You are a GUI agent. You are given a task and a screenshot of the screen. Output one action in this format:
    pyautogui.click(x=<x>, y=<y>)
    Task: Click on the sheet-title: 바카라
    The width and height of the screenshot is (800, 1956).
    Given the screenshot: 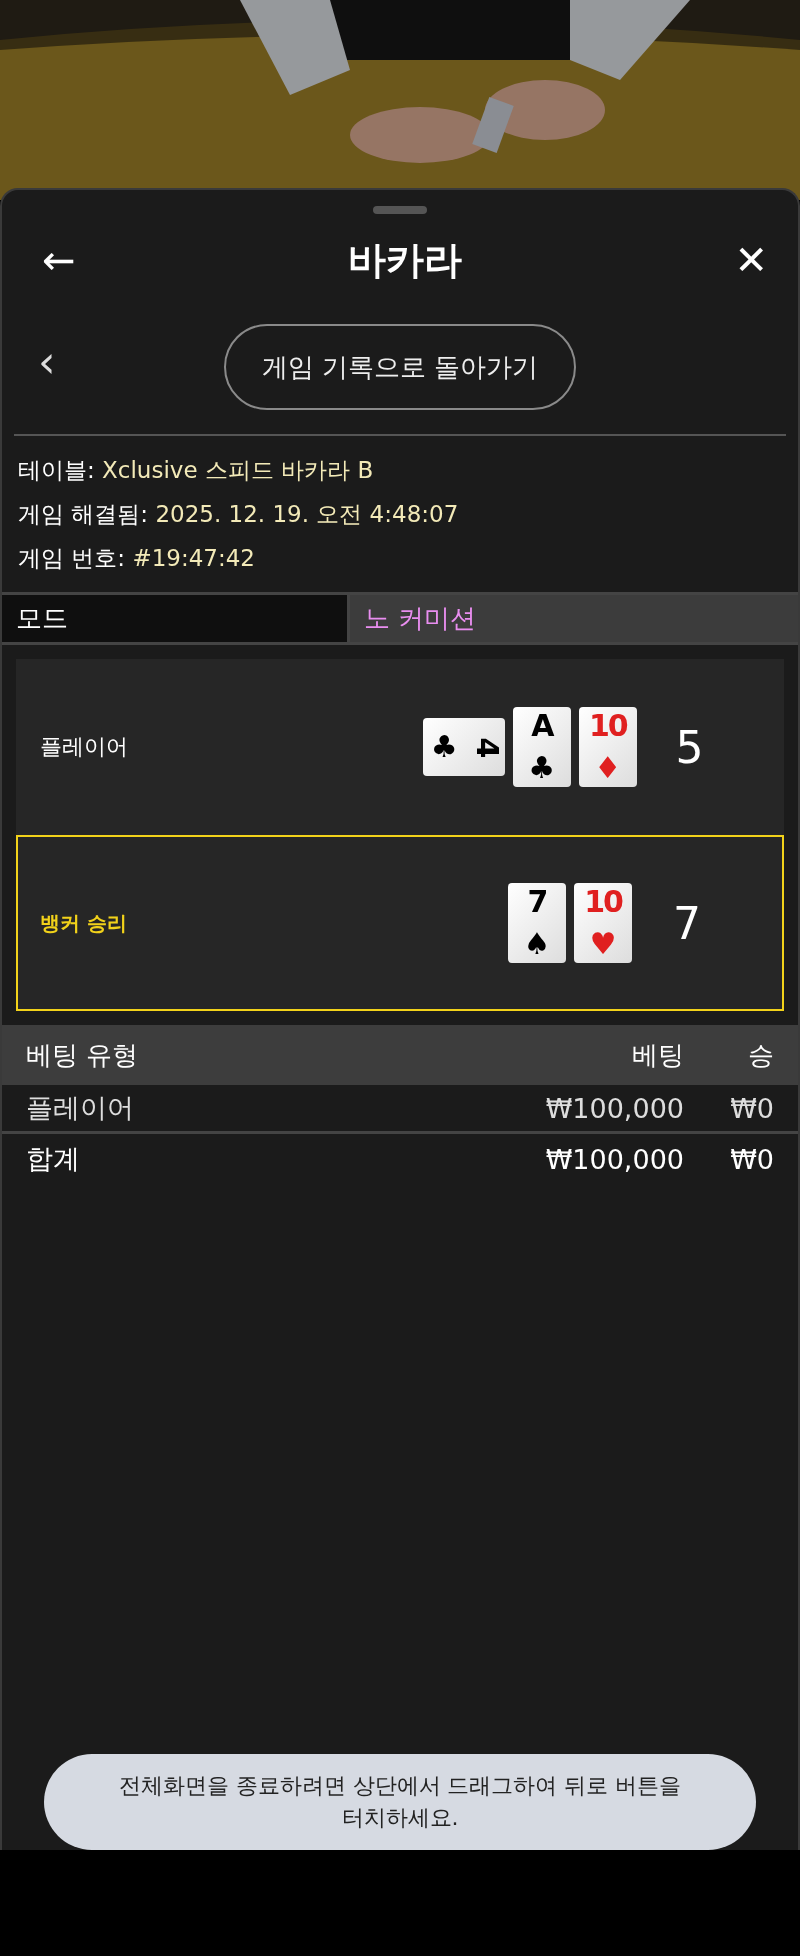 What is the action you would take?
    pyautogui.click(x=405, y=260)
    